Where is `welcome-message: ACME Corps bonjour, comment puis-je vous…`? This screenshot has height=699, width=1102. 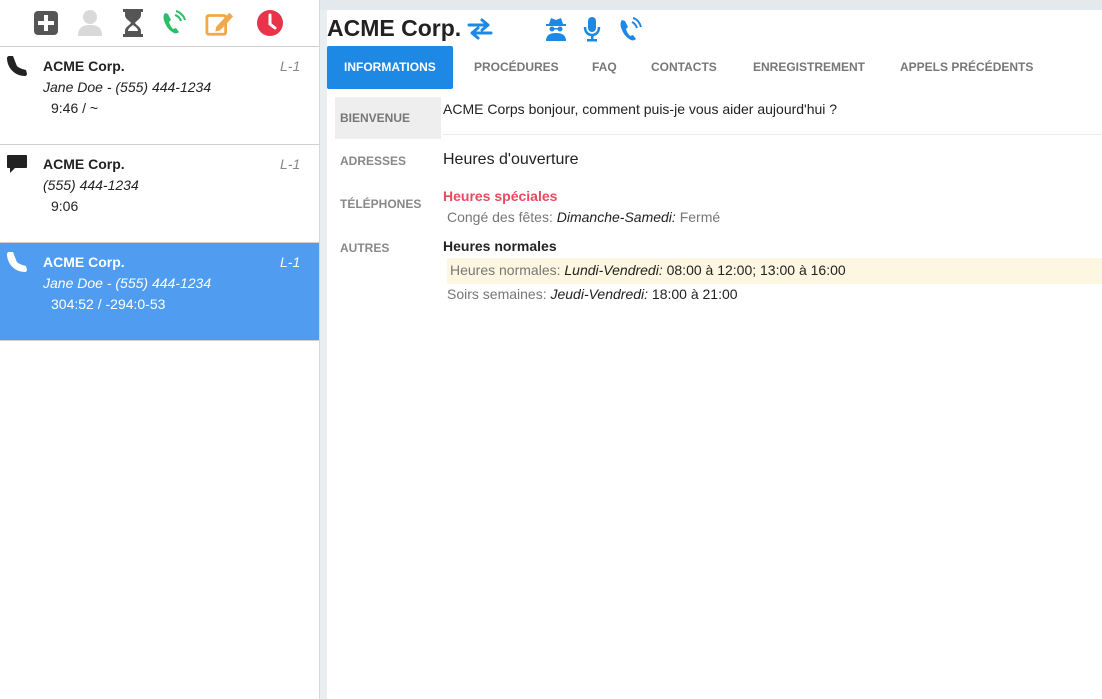 welcome-message: ACME Corps bonjour, comment puis-je vous… is located at coordinates (640, 109).